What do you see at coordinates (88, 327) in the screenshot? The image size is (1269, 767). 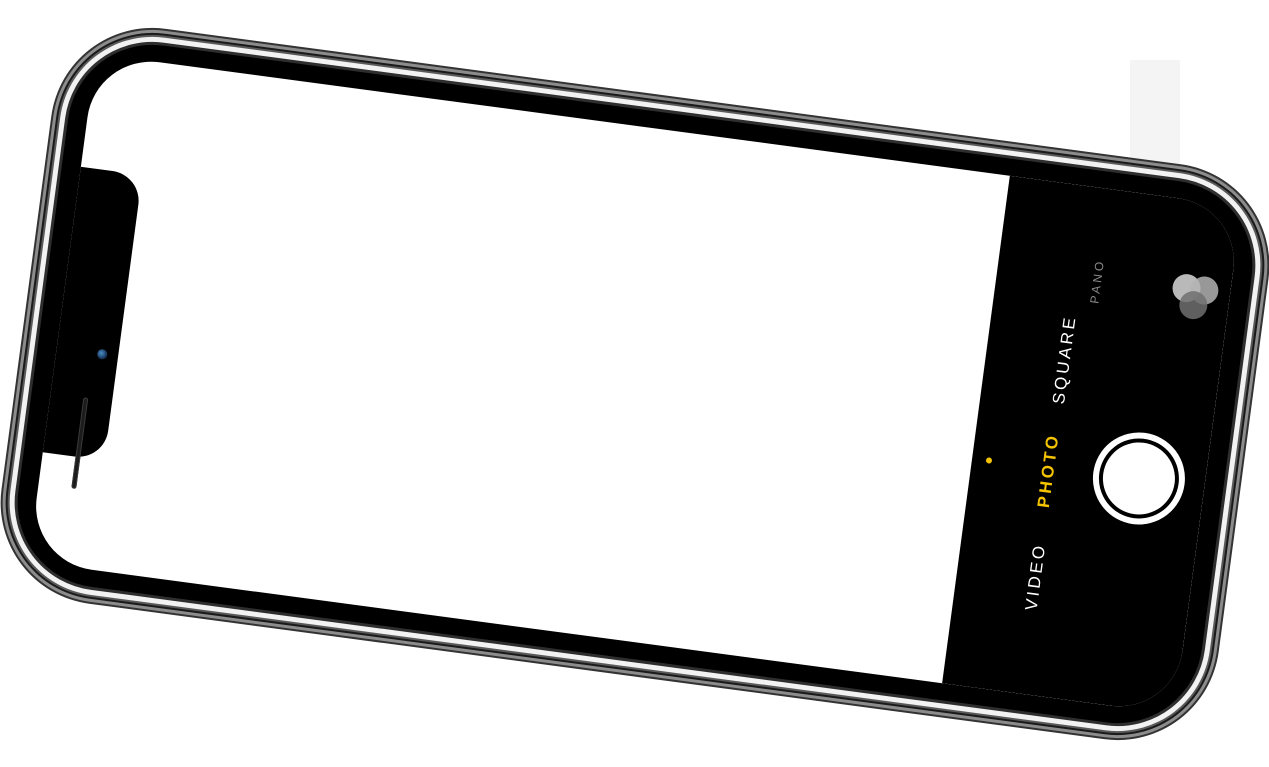 I see `notch` at bounding box center [88, 327].